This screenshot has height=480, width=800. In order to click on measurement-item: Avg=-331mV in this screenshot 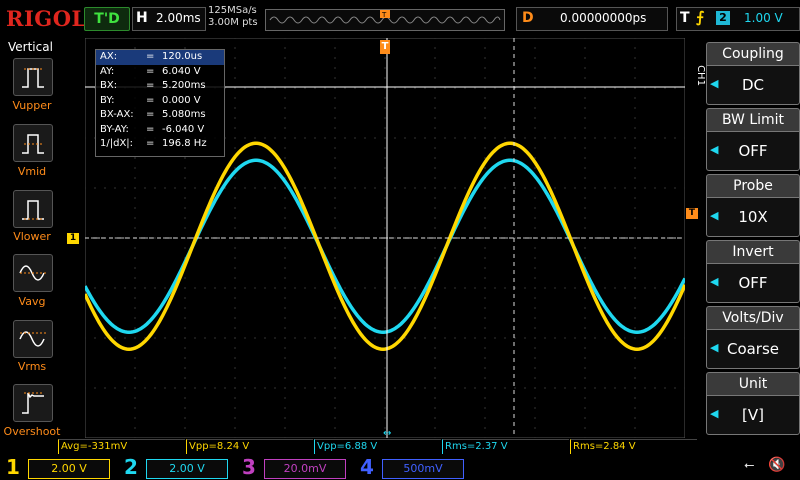, I will do `click(121, 446)`.